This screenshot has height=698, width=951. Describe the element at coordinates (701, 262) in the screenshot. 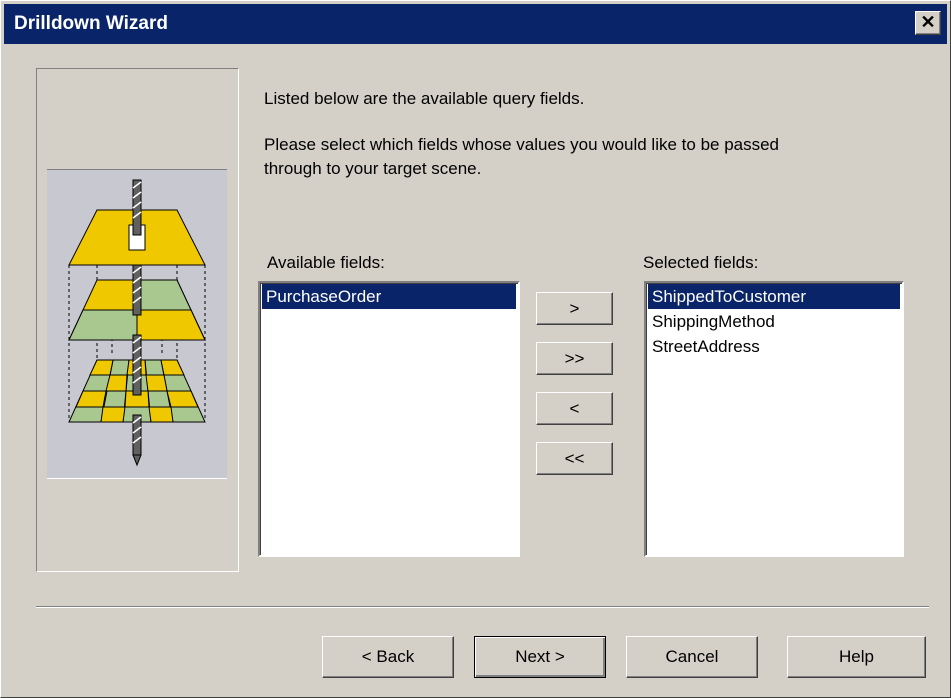

I see `selected-fields-label: Selected fields:` at that location.